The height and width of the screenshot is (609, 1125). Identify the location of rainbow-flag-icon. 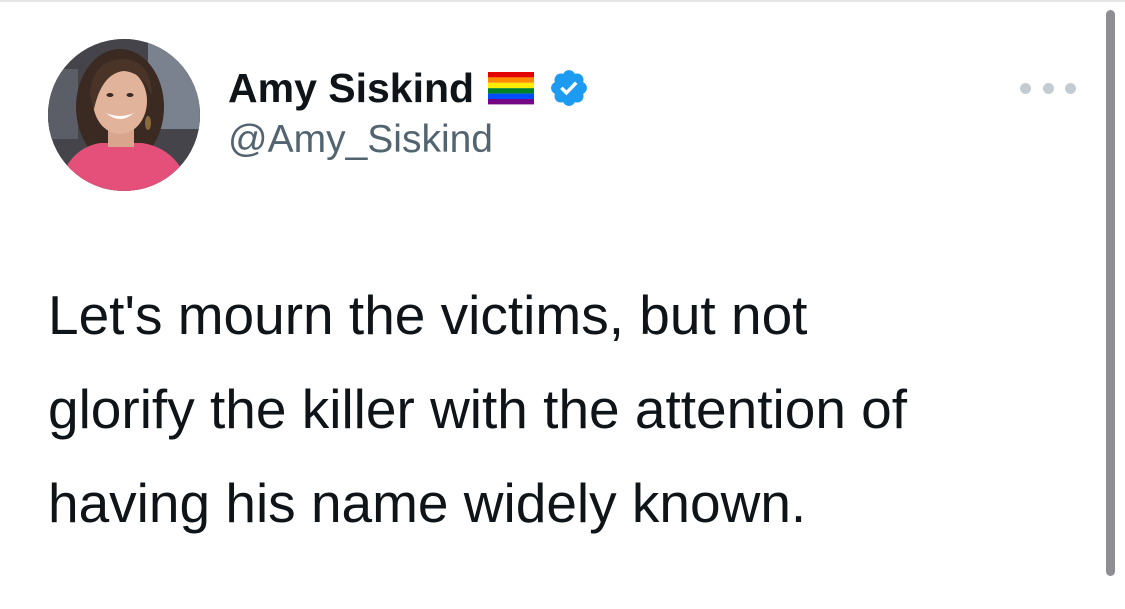
(511, 88).